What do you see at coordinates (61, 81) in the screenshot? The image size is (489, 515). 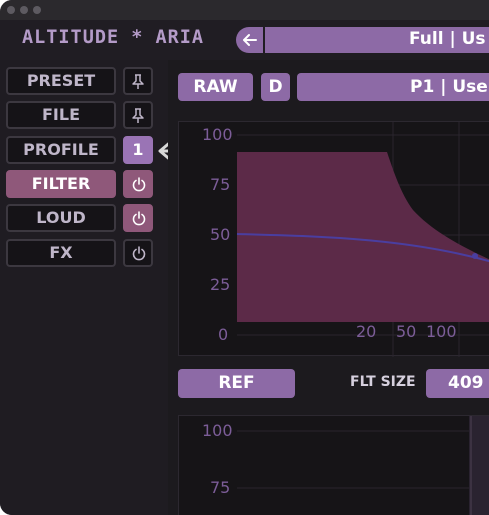 I see `preset-button: PRESET` at bounding box center [61, 81].